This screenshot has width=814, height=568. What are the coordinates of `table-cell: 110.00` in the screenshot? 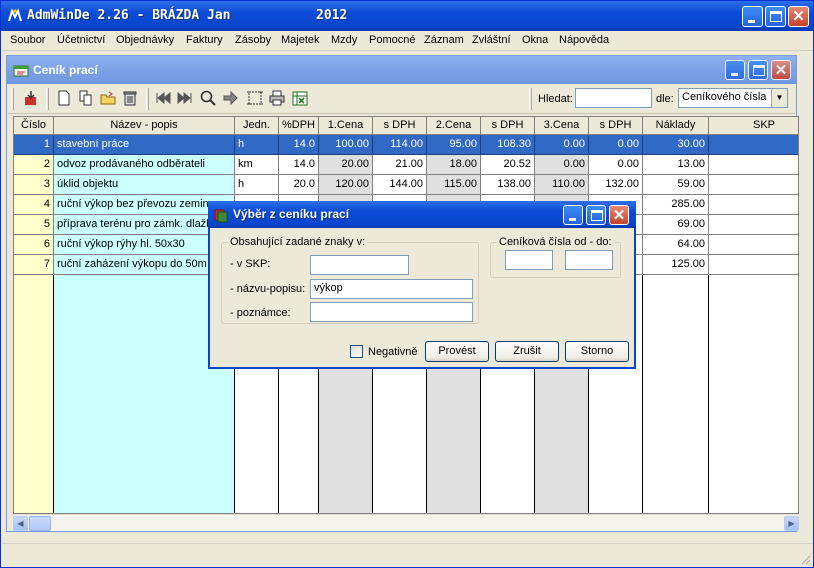 It's located at (562, 185).